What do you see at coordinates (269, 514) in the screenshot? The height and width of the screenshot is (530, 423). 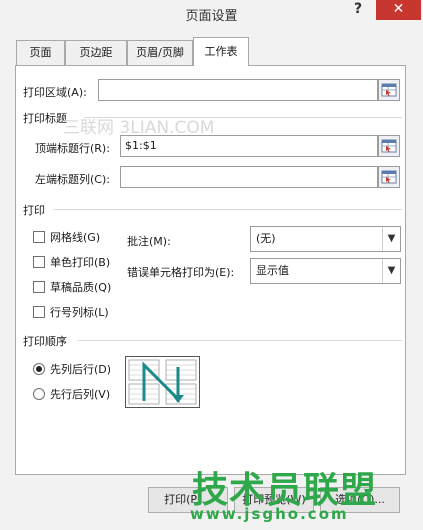 I see `site-logo-url: www.jsgho.com` at bounding box center [269, 514].